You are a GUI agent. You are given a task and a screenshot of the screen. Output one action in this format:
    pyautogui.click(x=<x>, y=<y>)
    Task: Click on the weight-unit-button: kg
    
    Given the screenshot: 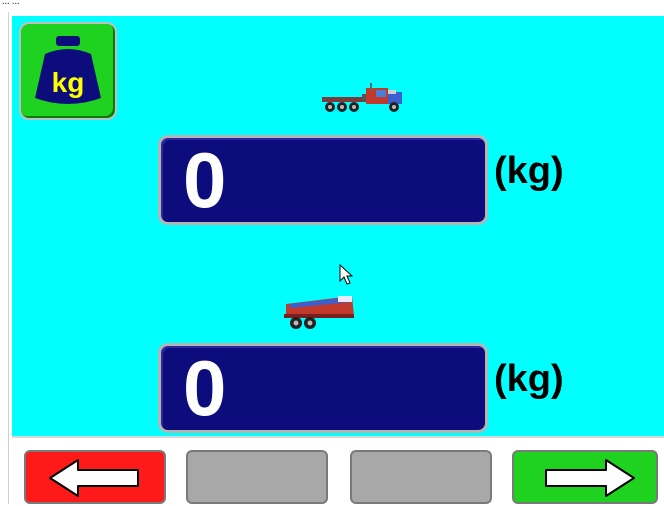 What is the action you would take?
    pyautogui.click(x=68, y=71)
    